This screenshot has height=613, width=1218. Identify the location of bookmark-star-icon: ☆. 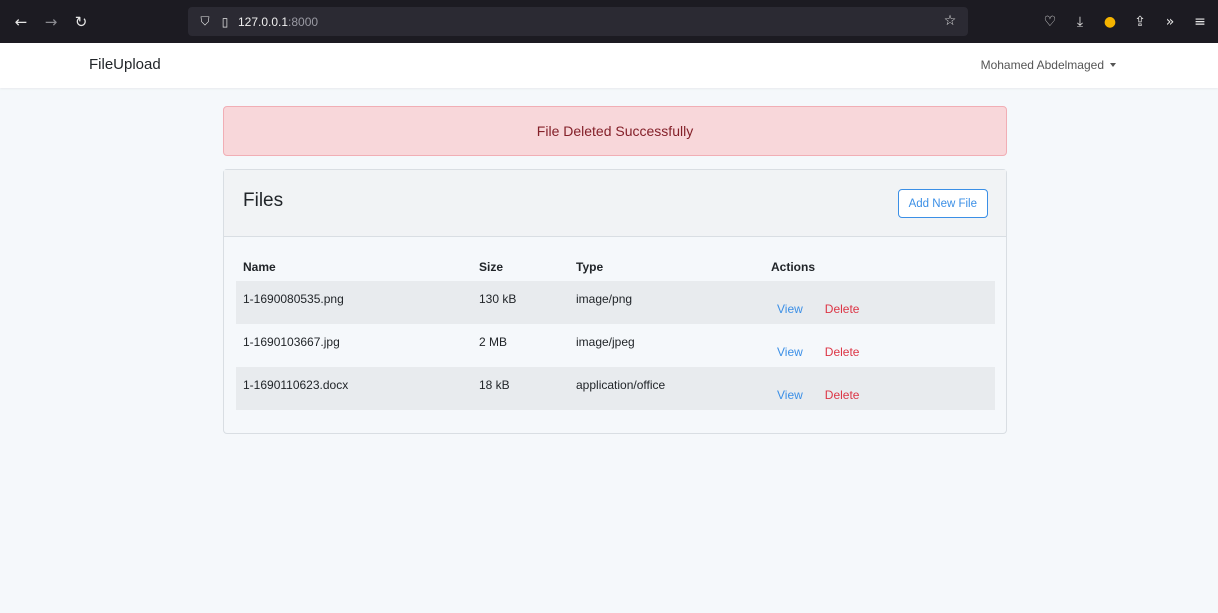
(950, 21).